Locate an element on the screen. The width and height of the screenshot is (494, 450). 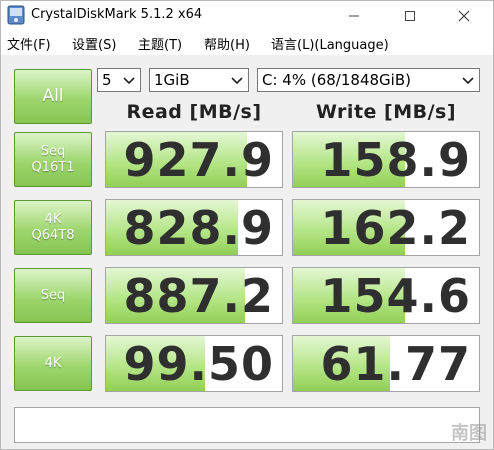
menu-theme: 主题(T) is located at coordinates (160, 43).